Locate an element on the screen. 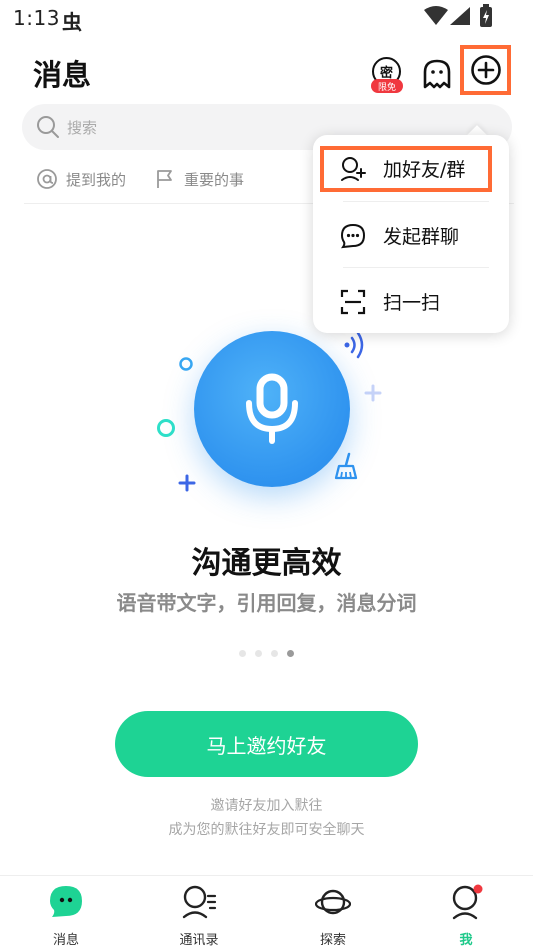  add-friend-highlight is located at coordinates (406, 169).